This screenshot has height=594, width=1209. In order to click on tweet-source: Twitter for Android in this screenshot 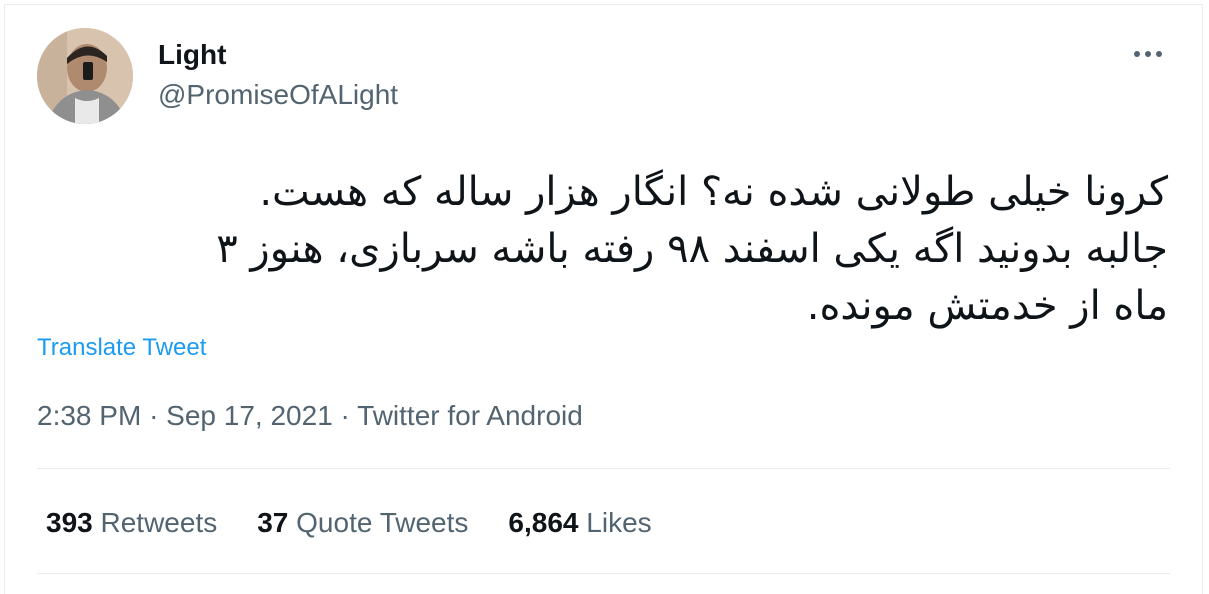, I will do `click(470, 415)`.